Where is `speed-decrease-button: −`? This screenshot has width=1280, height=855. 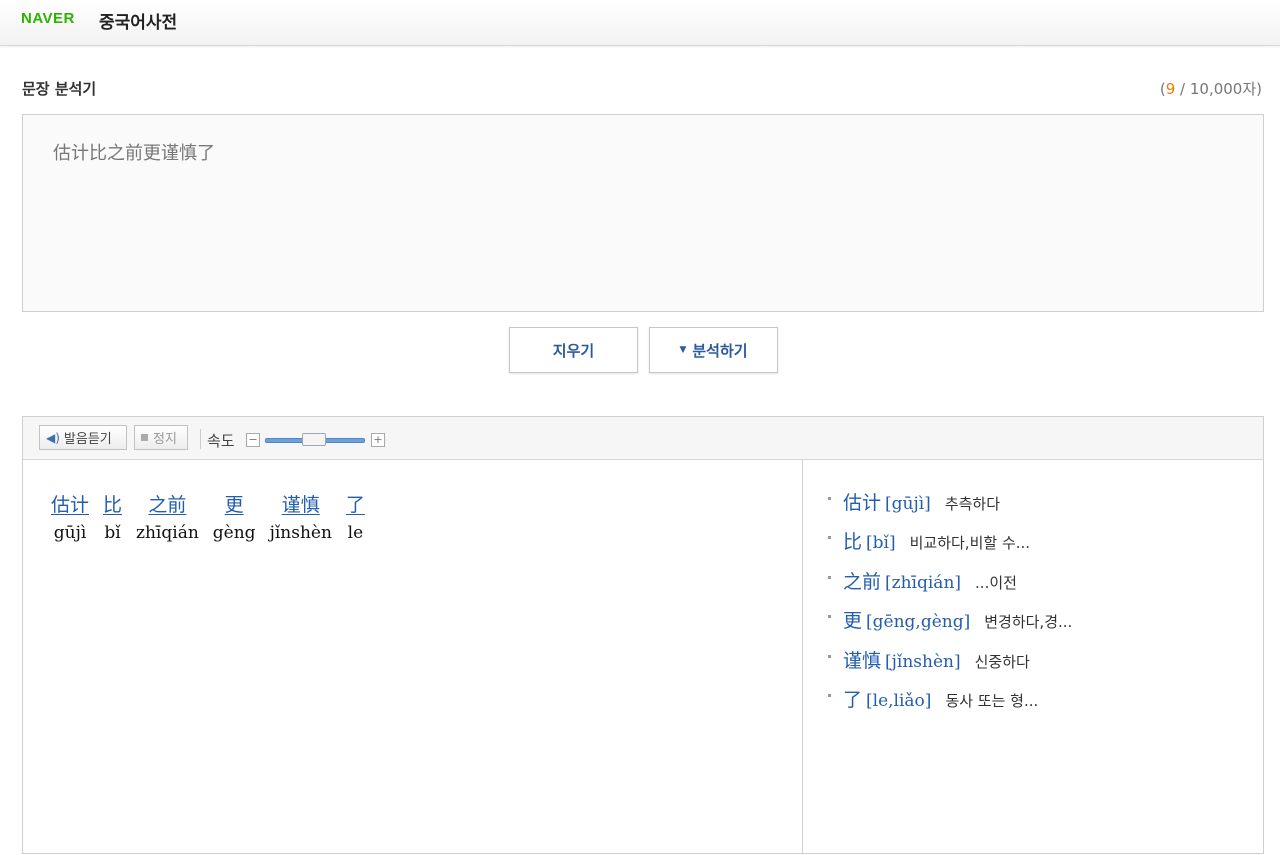
speed-decrease-button: − is located at coordinates (253, 440).